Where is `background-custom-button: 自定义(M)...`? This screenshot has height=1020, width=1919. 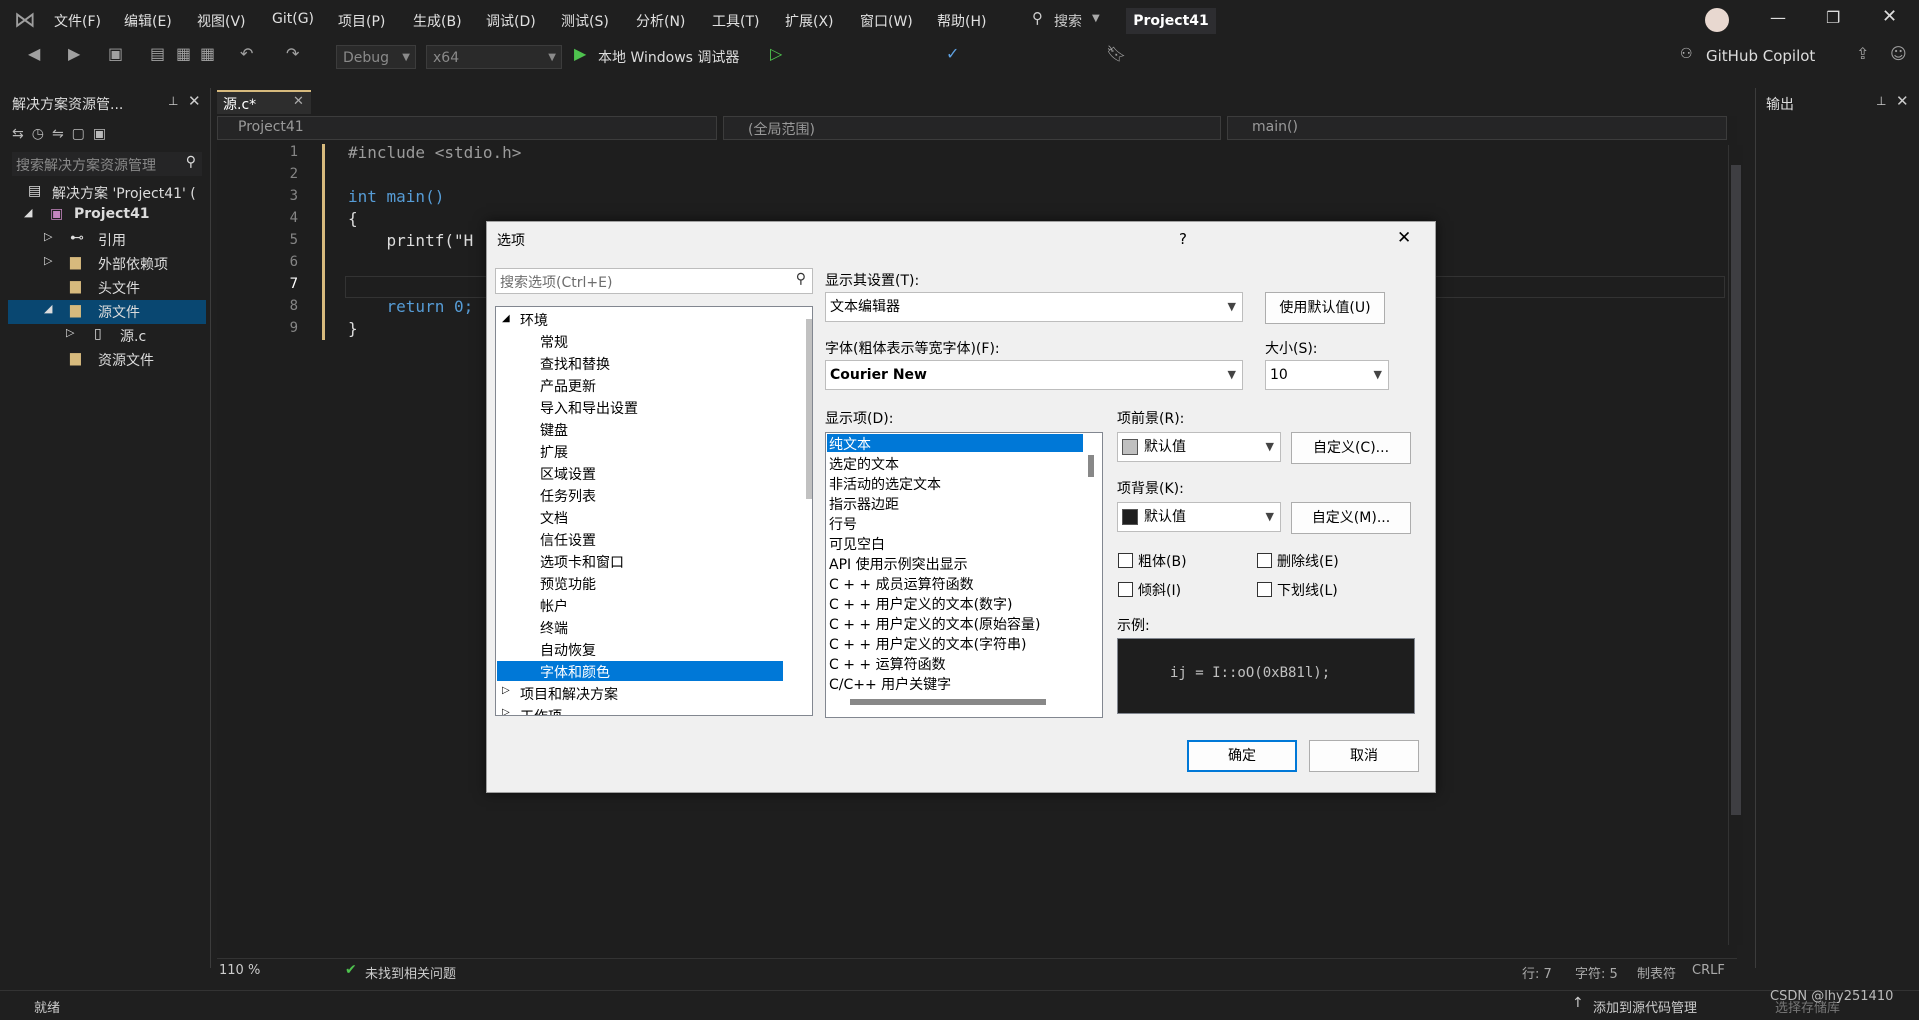
background-custom-button: 自定义(M)... is located at coordinates (1351, 518).